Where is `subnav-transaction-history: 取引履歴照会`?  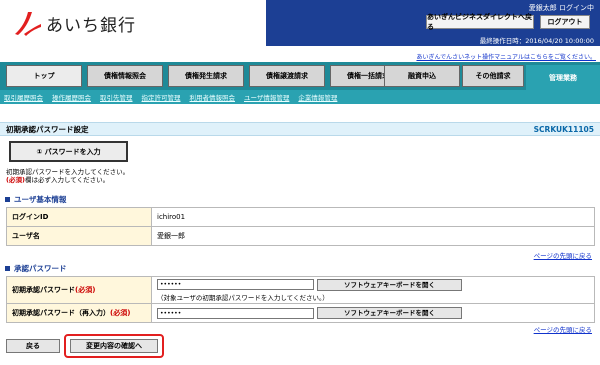
subnav-transaction-history: 取引履歴照会 is located at coordinates (23, 97).